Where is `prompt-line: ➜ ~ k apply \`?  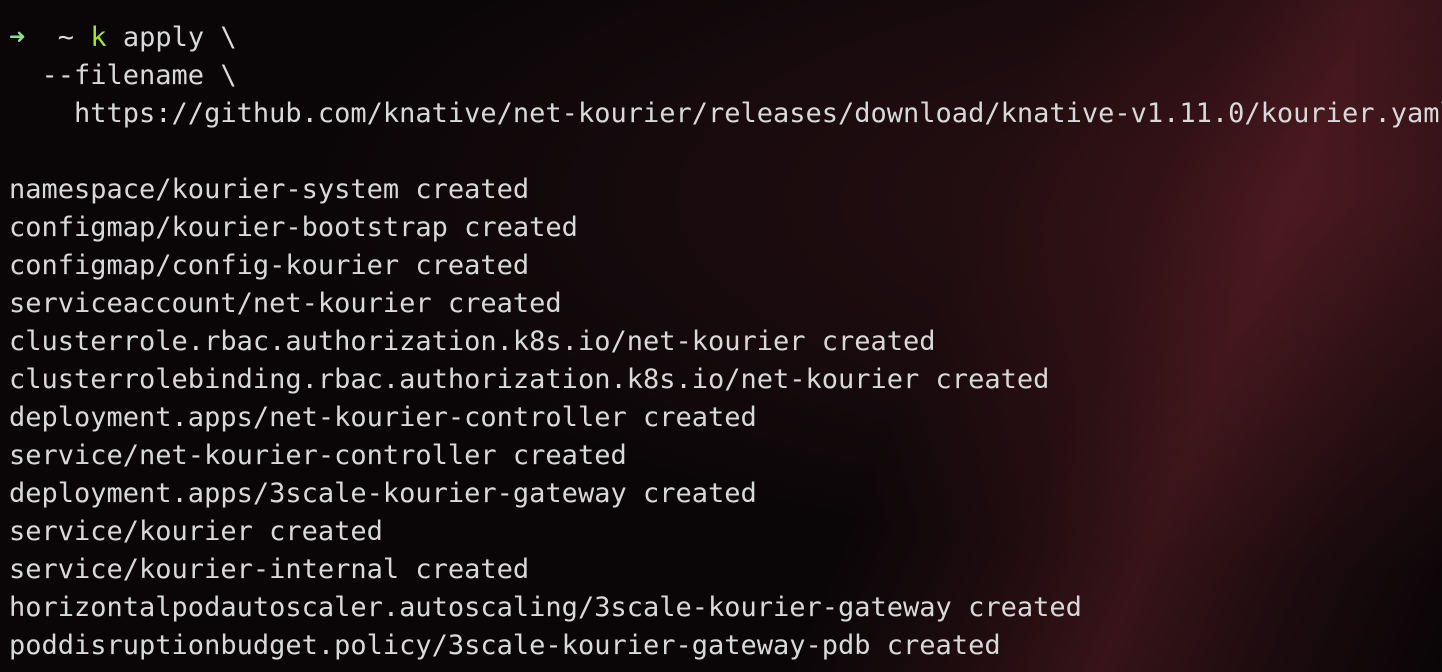 prompt-line: ➜ ~ k apply \ is located at coordinates (123, 38).